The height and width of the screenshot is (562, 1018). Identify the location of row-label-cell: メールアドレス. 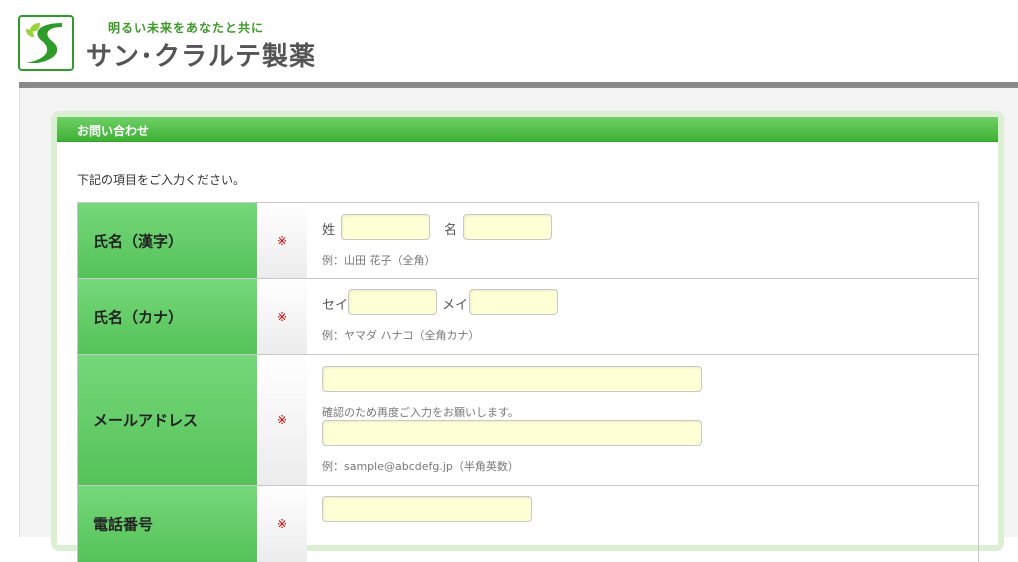
(167, 420).